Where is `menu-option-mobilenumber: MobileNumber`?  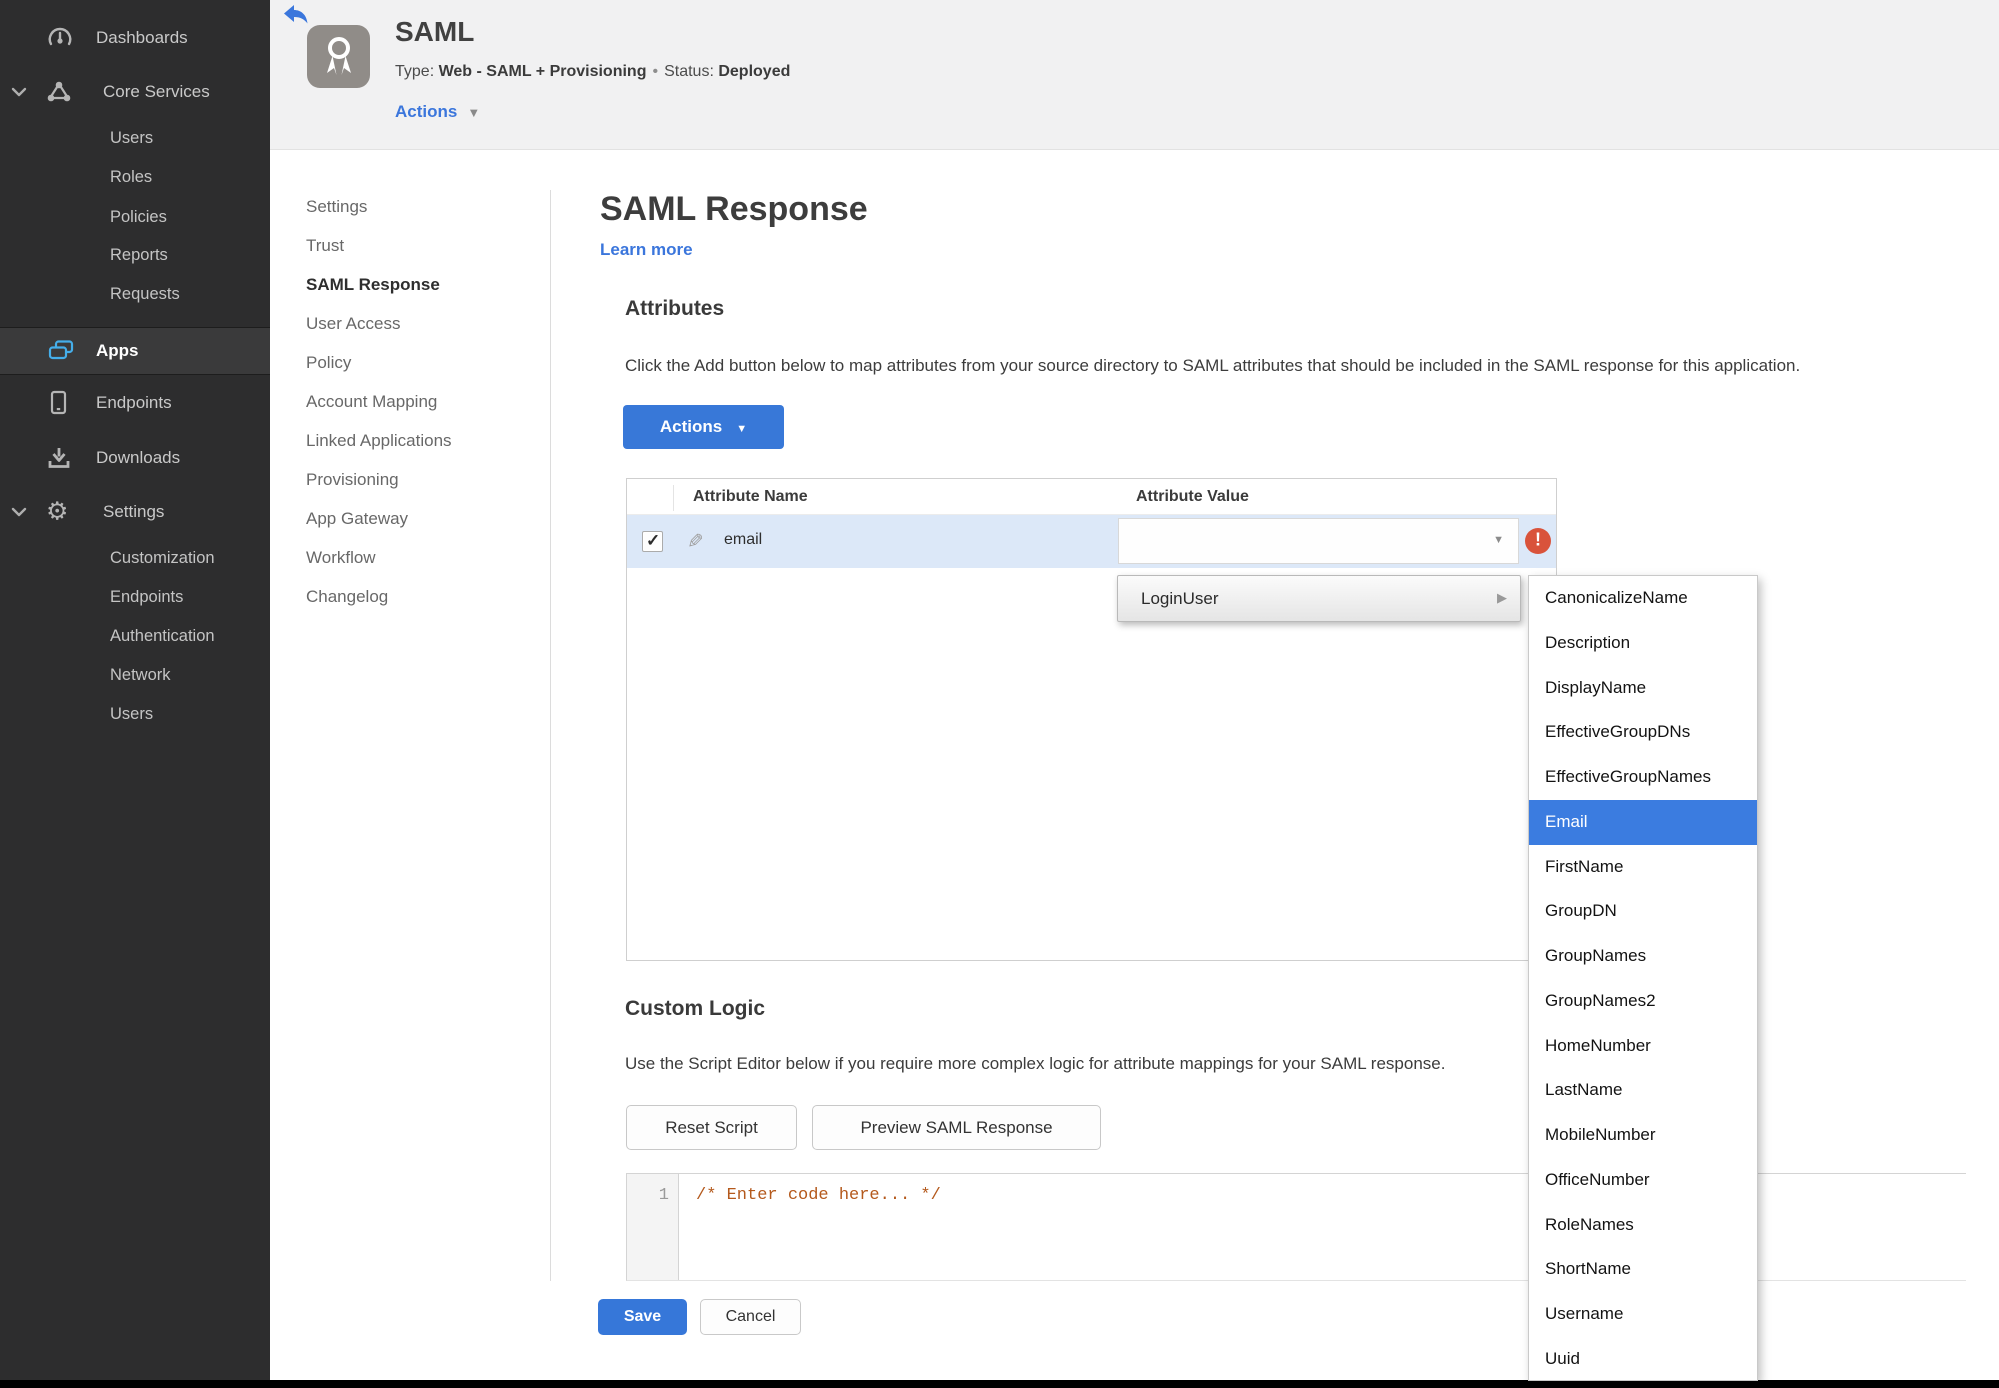
menu-option-mobilenumber: MobileNumber is located at coordinates (1643, 1135).